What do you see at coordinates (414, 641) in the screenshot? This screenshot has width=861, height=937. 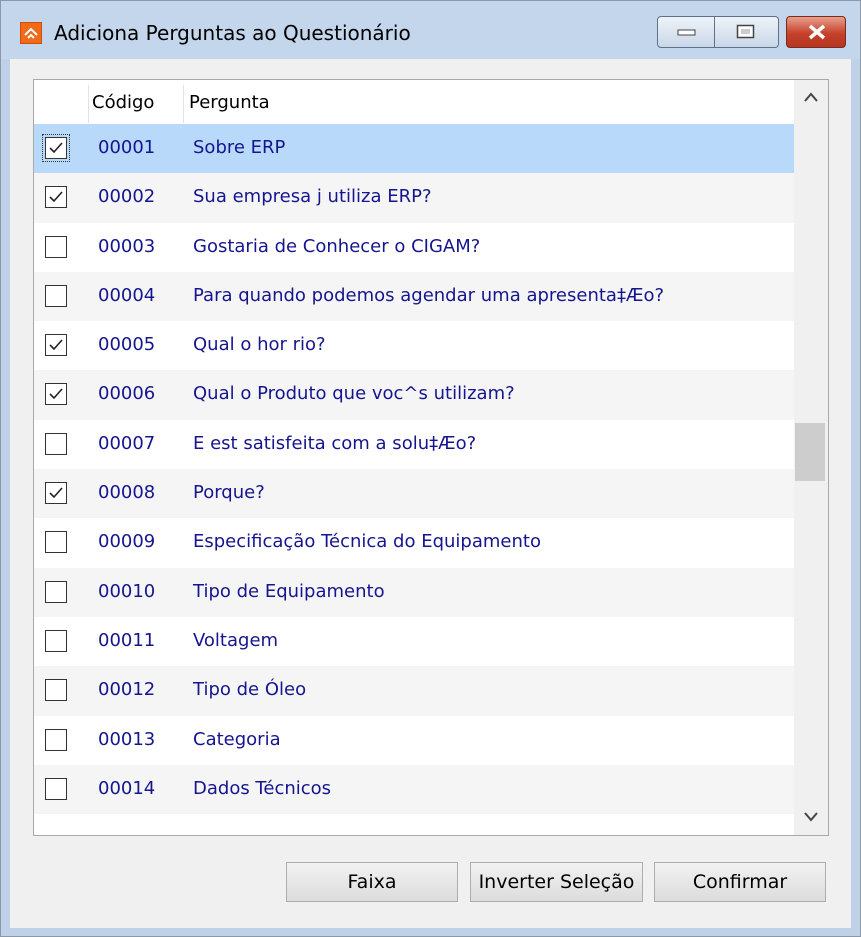 I see `table-row: 00011 Voltagem` at bounding box center [414, 641].